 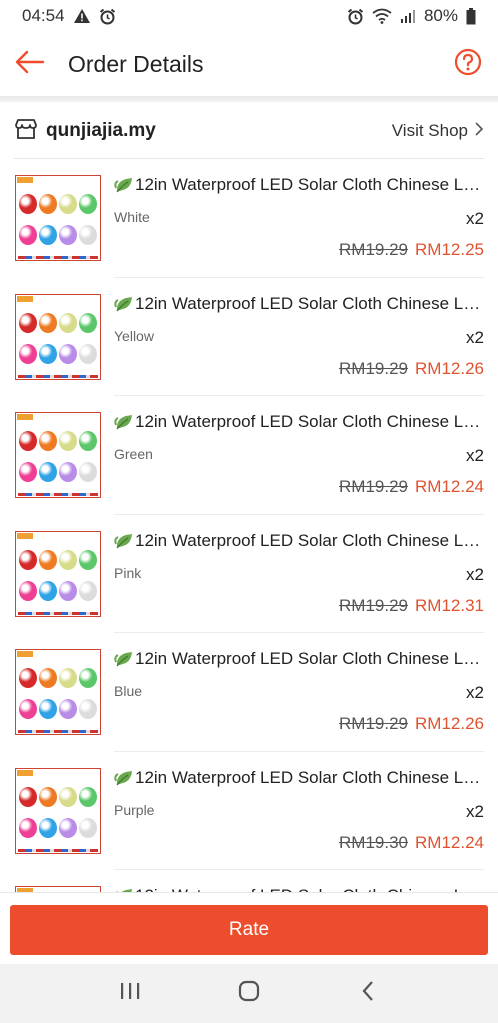 I want to click on recent-apps-button, so click(x=130, y=994).